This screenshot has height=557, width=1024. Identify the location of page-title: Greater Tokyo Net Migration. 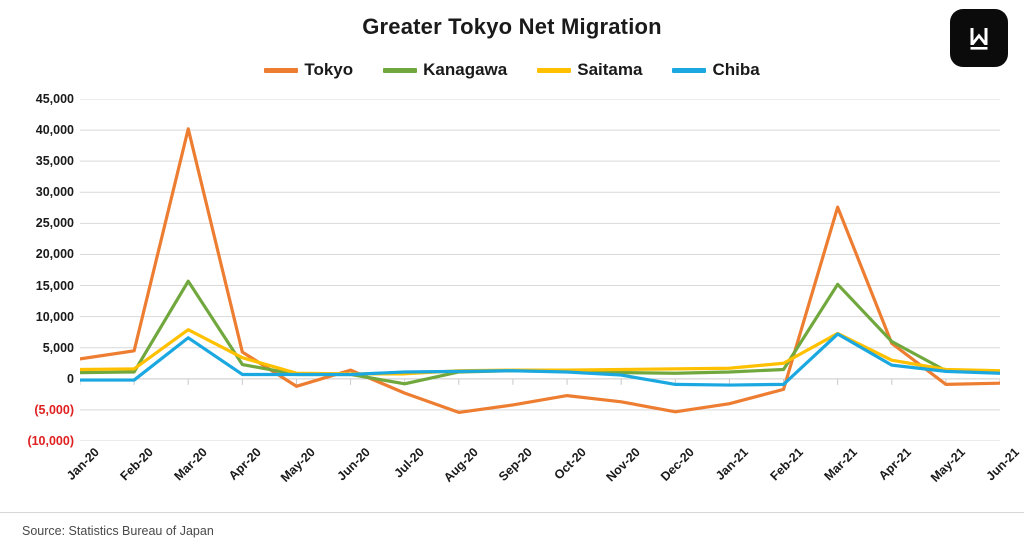
(512, 26).